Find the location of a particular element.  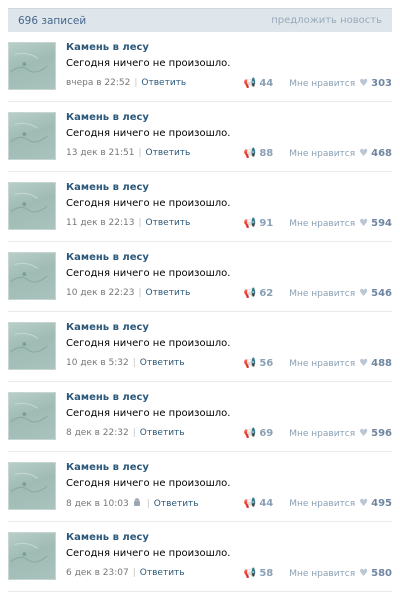

records-count: 696 записей is located at coordinates (52, 21).